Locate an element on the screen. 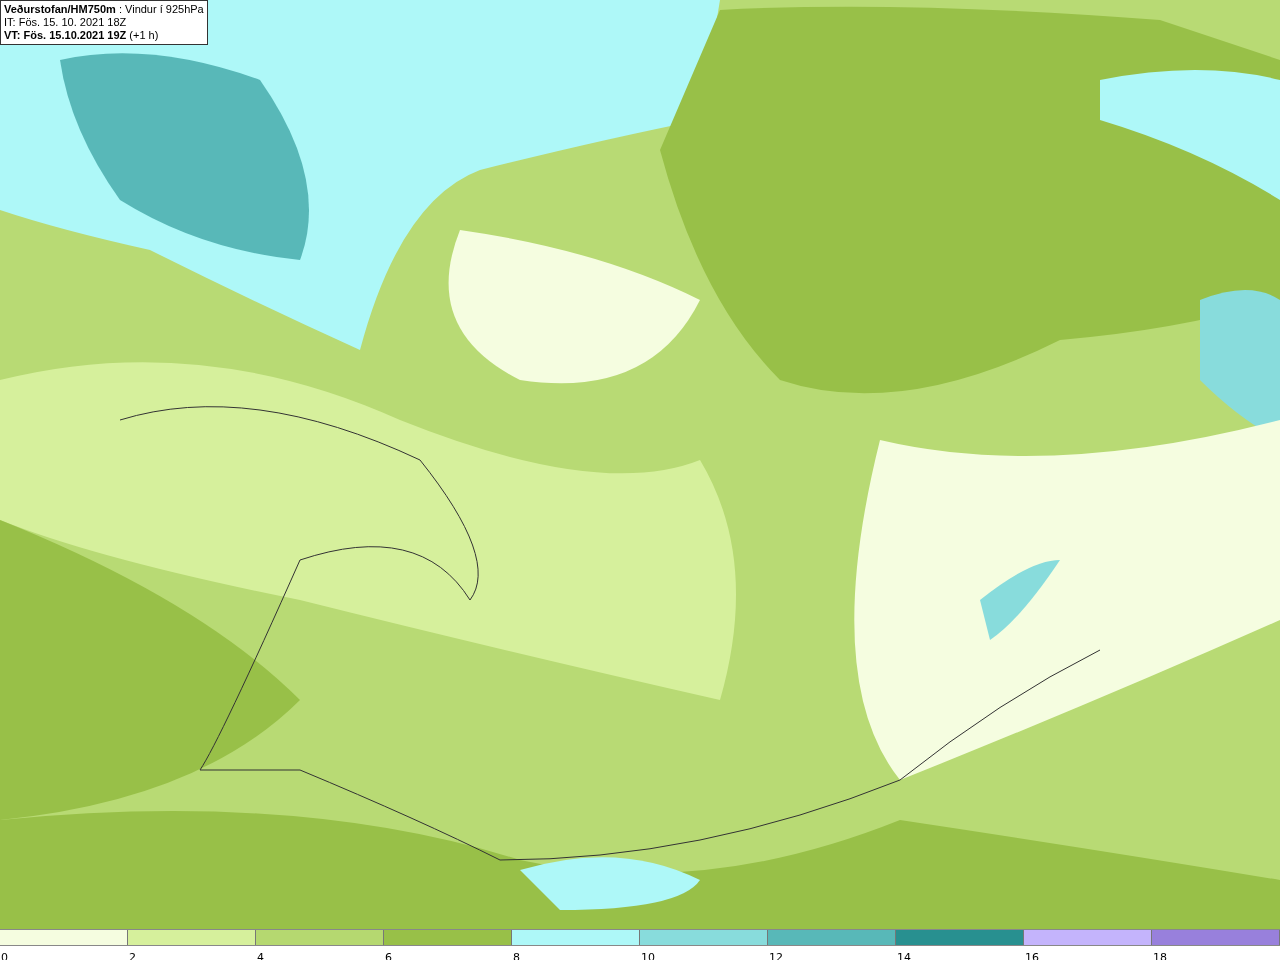  map-title-line: IT: Fös. 15. 10. 2021 18Z is located at coordinates (66, 22).